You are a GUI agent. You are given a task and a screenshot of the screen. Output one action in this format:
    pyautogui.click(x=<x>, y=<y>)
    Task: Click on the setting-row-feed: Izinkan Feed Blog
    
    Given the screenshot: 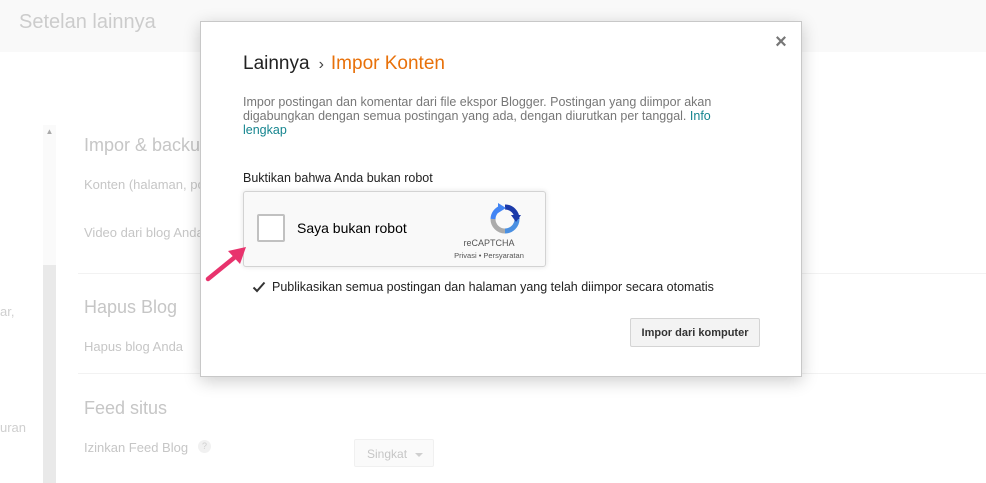 What is the action you would take?
    pyautogui.click(x=136, y=447)
    